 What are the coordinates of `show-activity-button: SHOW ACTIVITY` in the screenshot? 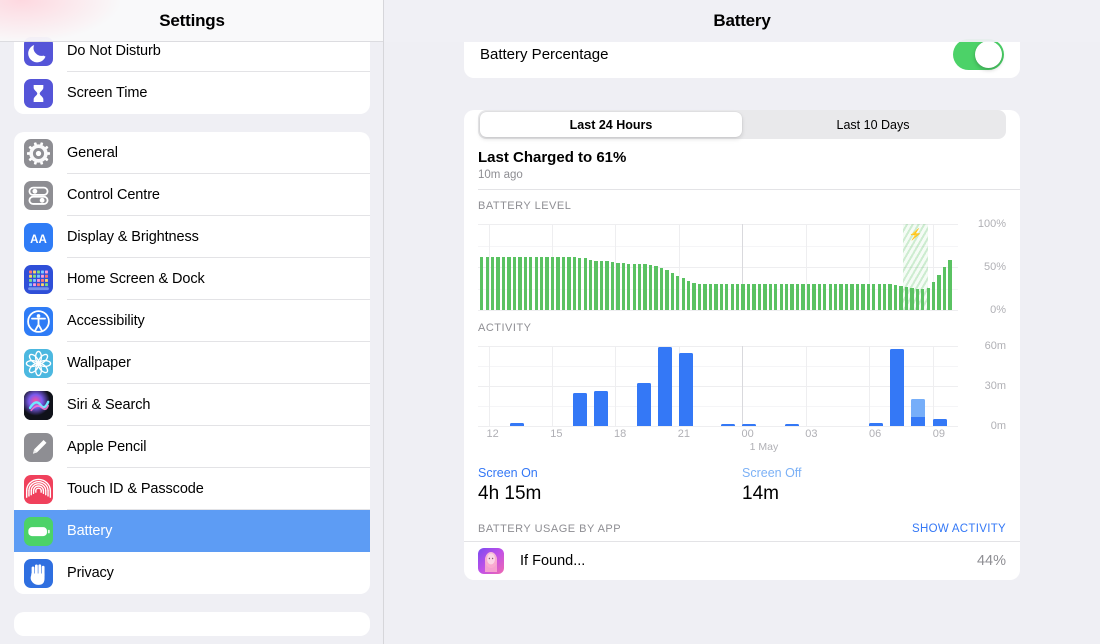 It's located at (959, 529).